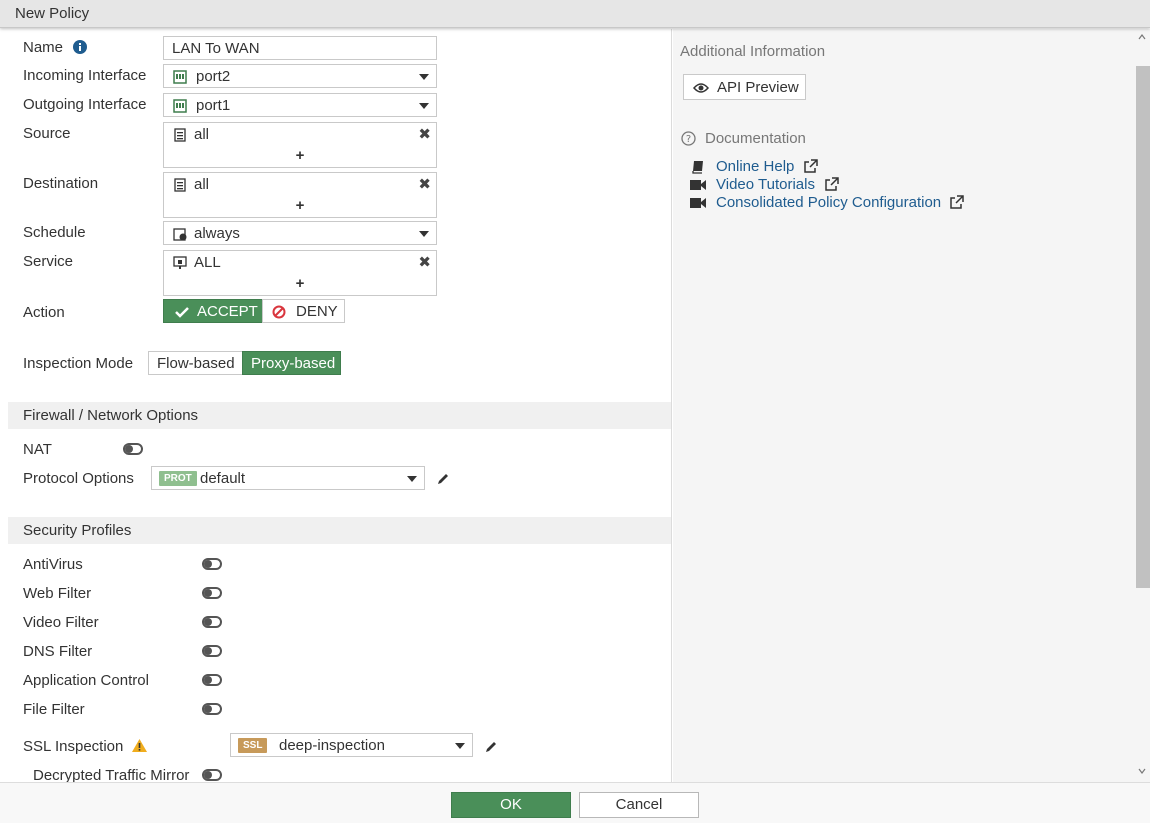  What do you see at coordinates (300, 273) in the screenshot?
I see `service-multiselect: ALL ✖ +` at bounding box center [300, 273].